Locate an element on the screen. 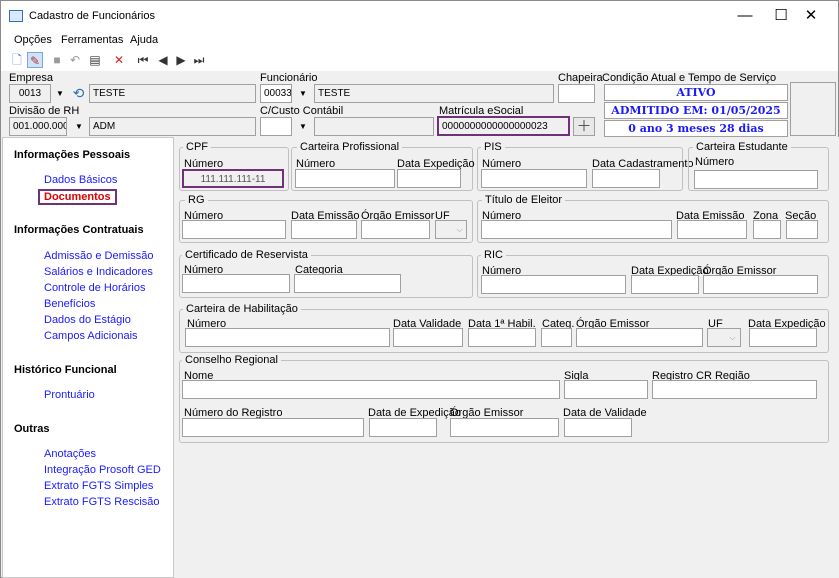 This screenshot has height=578, width=839. link-admissao-demissao: Admissão e Demissão is located at coordinates (98, 256).